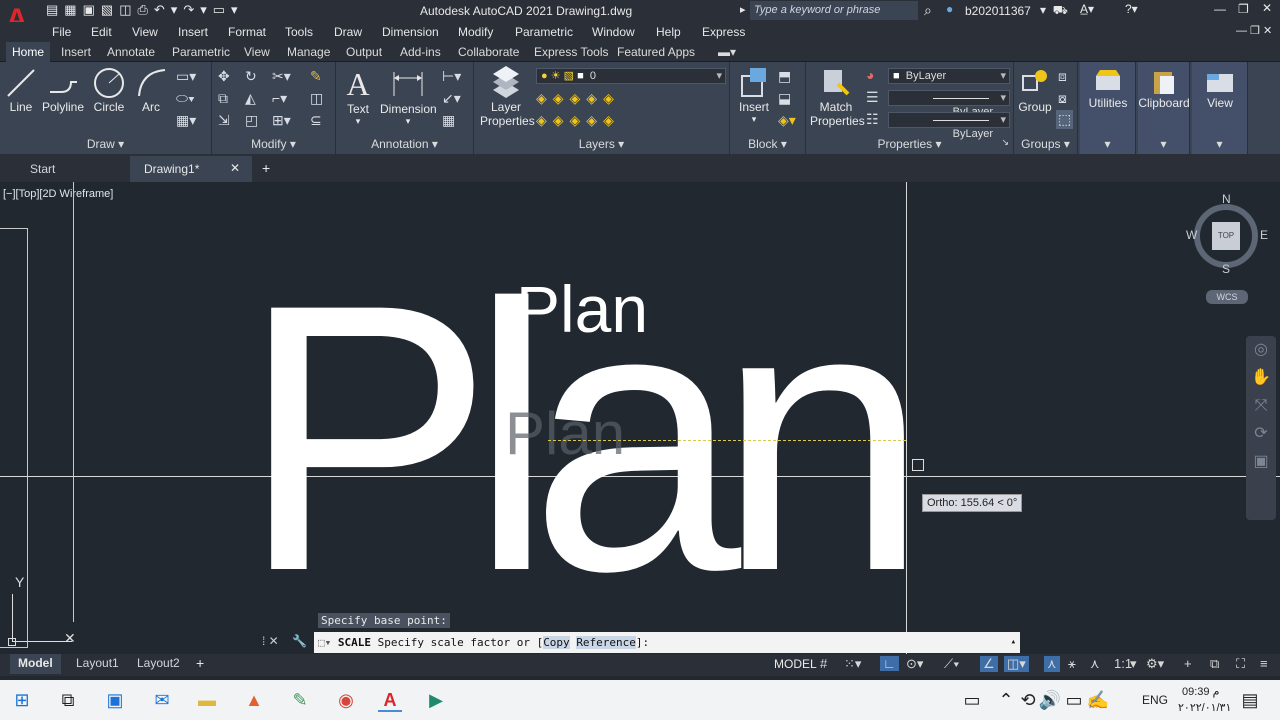  What do you see at coordinates (544, 32) in the screenshot?
I see `menu-parametric: Parametric` at bounding box center [544, 32].